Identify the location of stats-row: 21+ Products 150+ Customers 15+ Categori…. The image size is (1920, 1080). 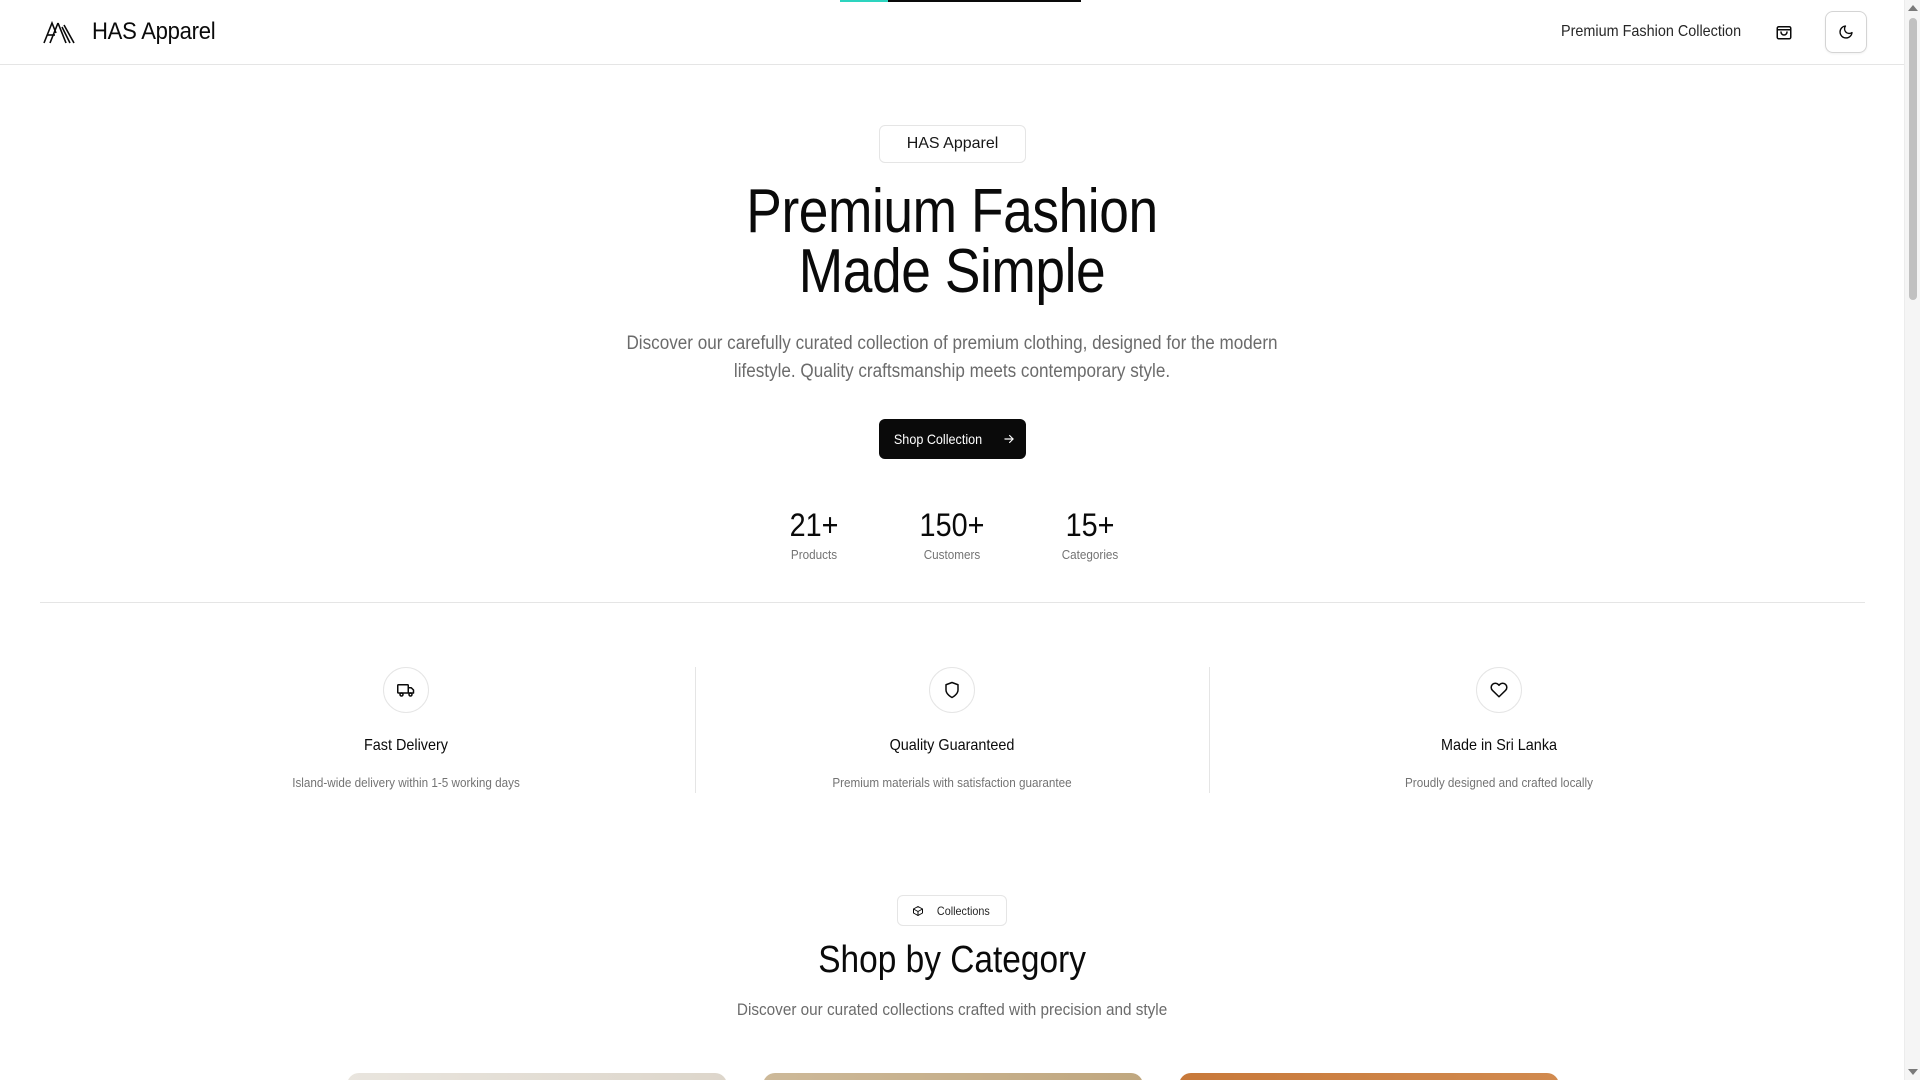
(952, 533).